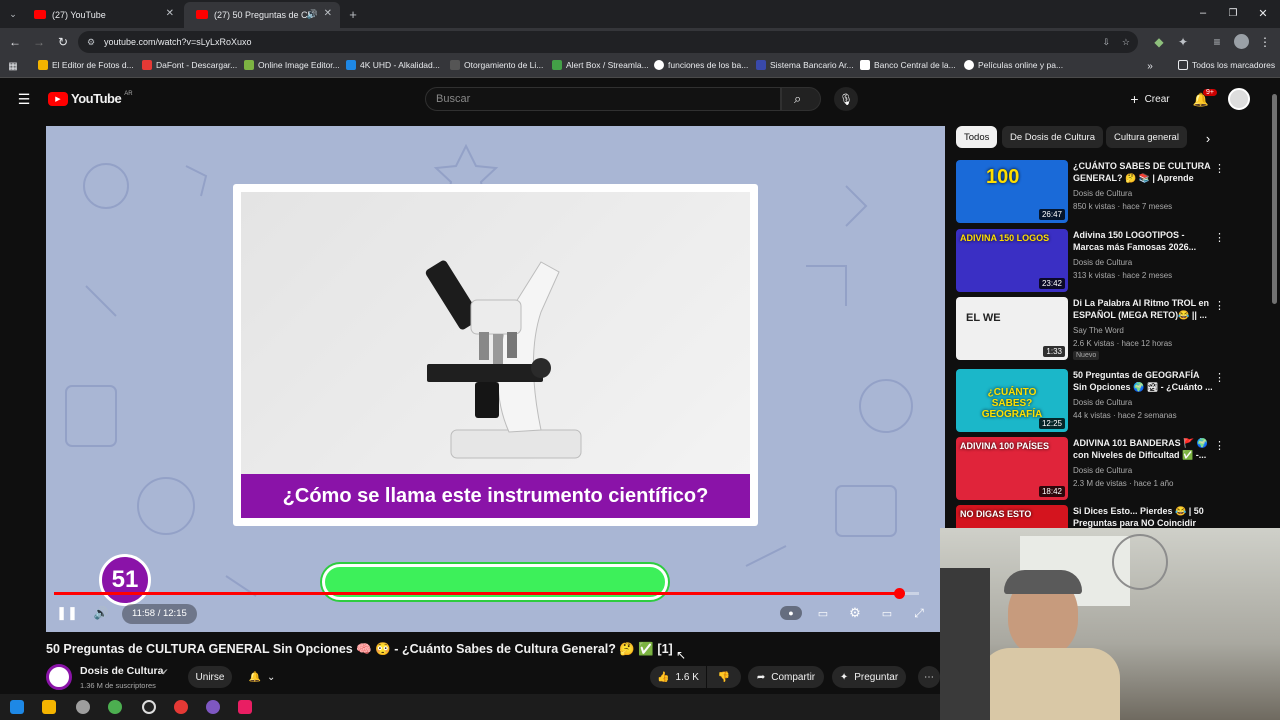  I want to click on url-field: ⚙ youtube.com/watch?v=sLyLxRoXuxo ⇩ ☆, so click(608, 42).